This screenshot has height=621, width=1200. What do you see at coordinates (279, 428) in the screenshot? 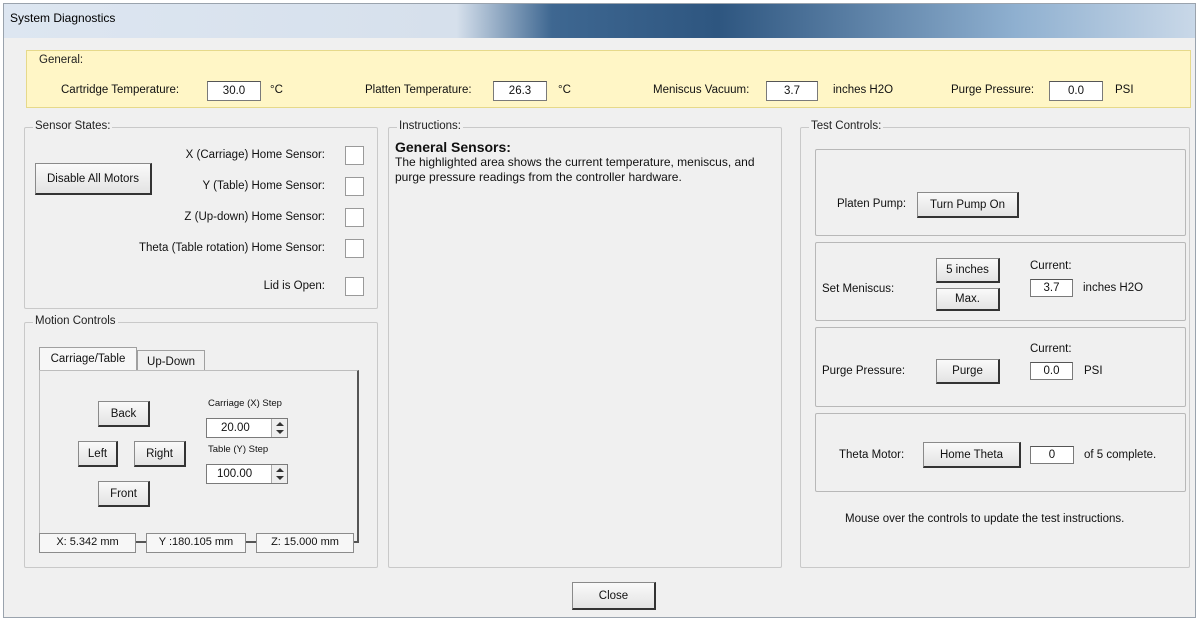
I see `carriage-step-arrows` at bounding box center [279, 428].